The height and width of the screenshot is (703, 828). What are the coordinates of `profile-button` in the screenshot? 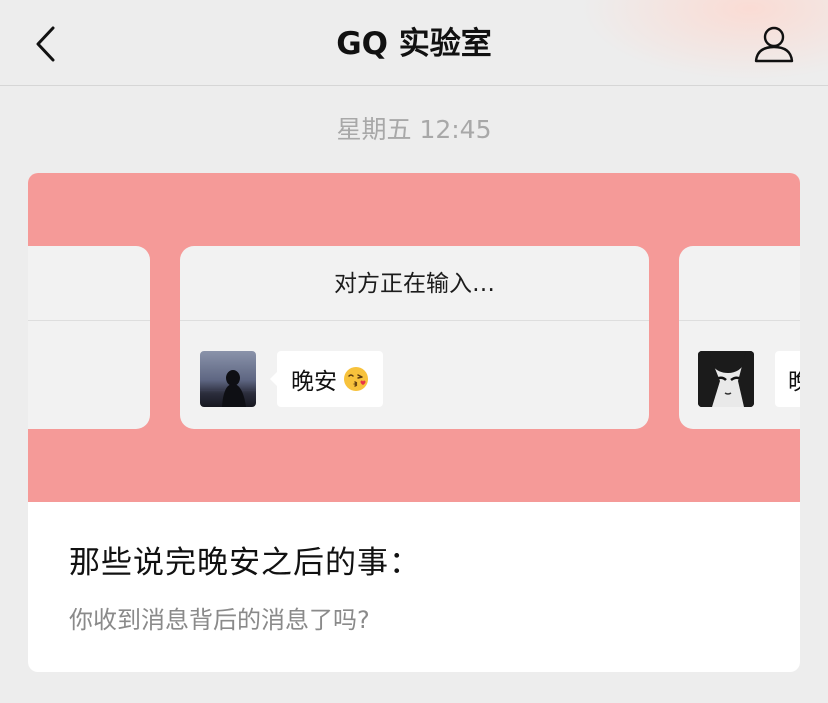 It's located at (774, 44).